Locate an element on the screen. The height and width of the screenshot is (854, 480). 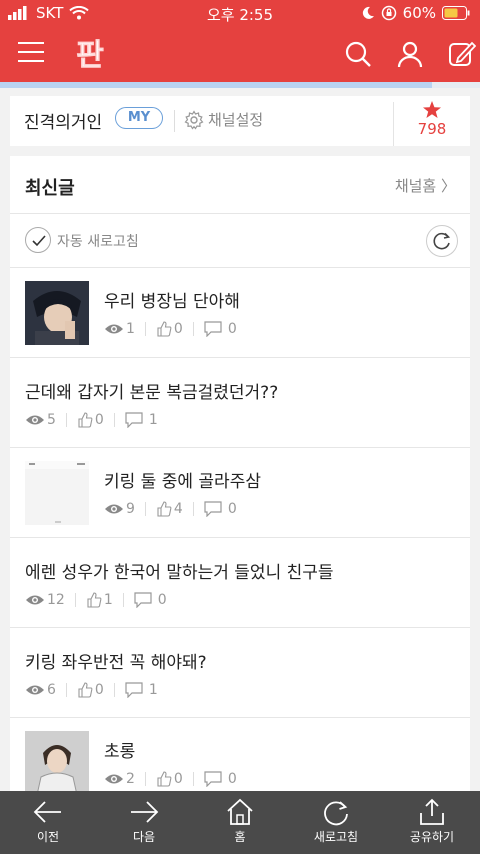
forward-label: 다음 is located at coordinates (144, 837).